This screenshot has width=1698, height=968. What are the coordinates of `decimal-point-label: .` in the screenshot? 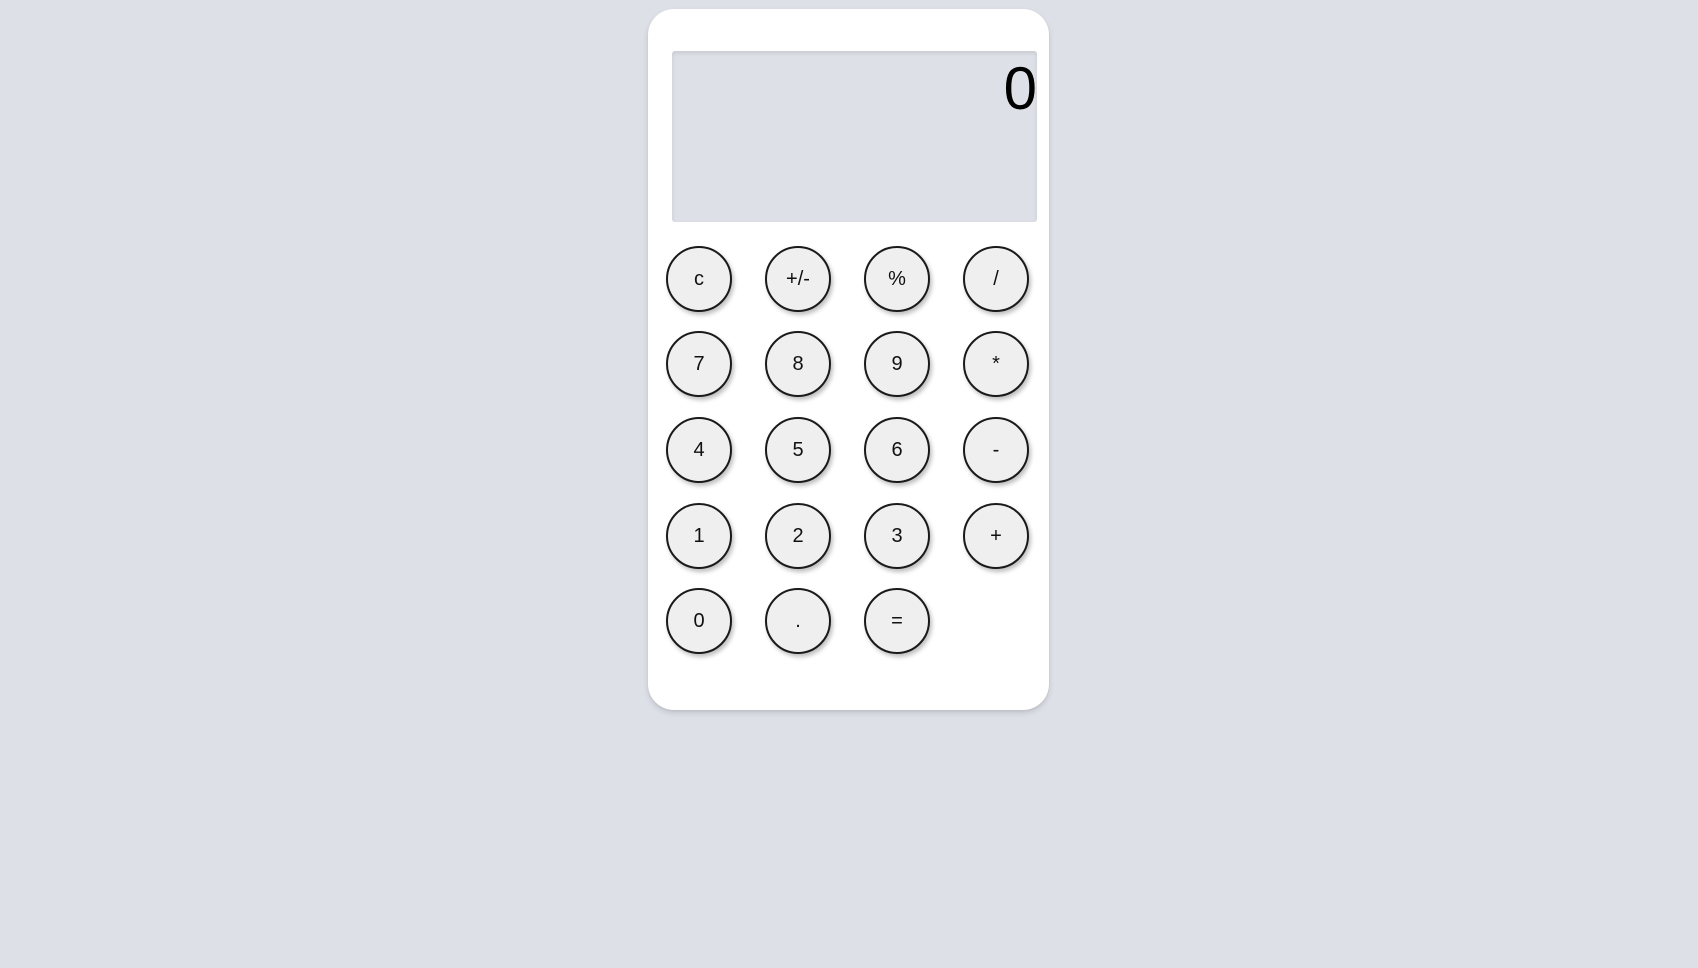 It's located at (798, 620).